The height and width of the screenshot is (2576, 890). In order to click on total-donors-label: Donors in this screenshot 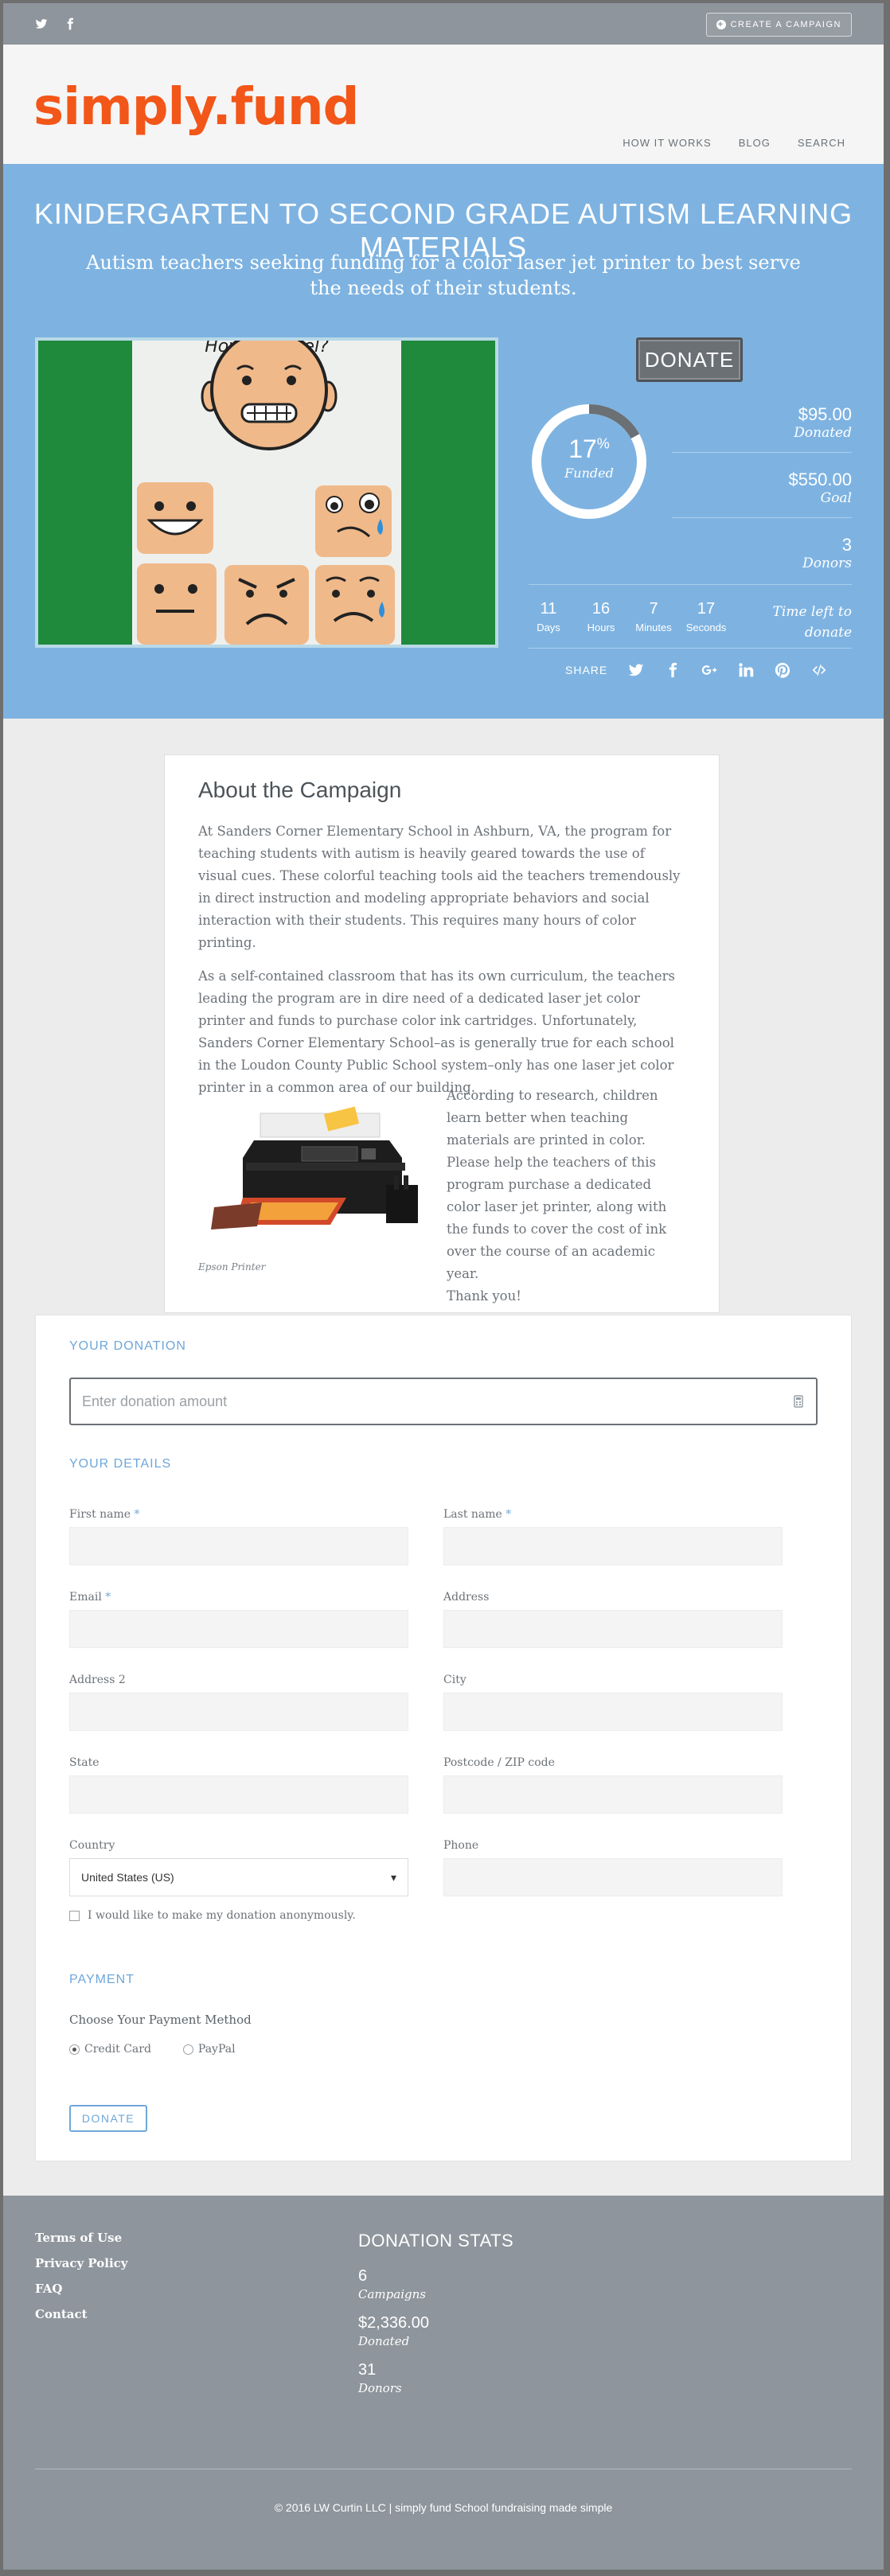, I will do `click(380, 2388)`.